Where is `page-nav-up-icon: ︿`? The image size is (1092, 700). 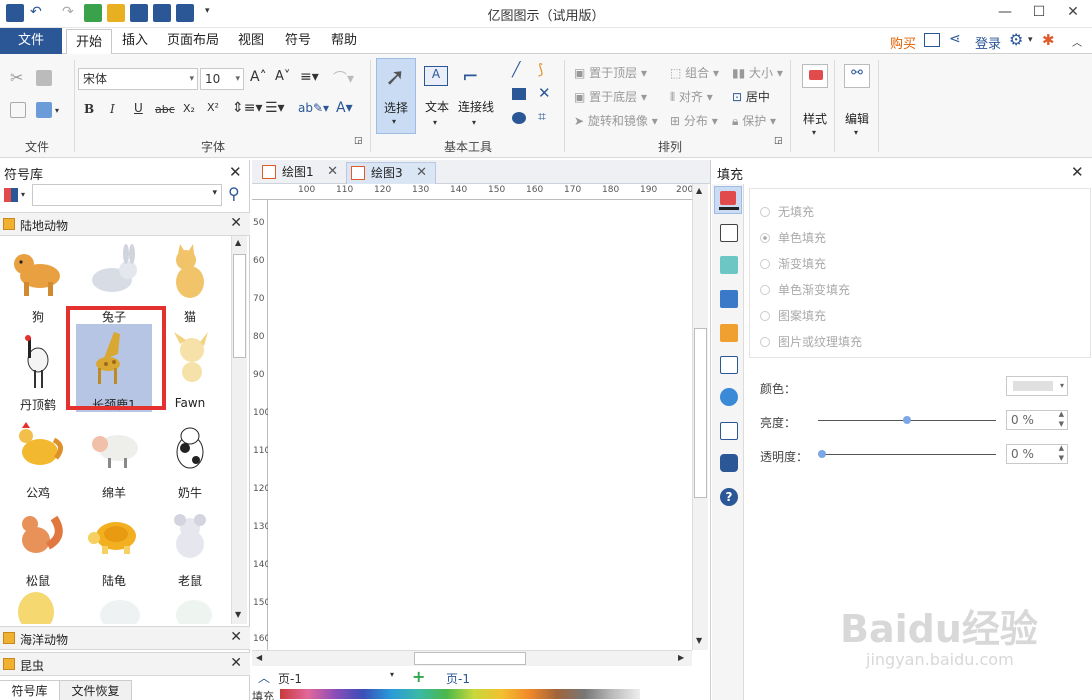
page-nav-up-icon: ︿ is located at coordinates (264, 677).